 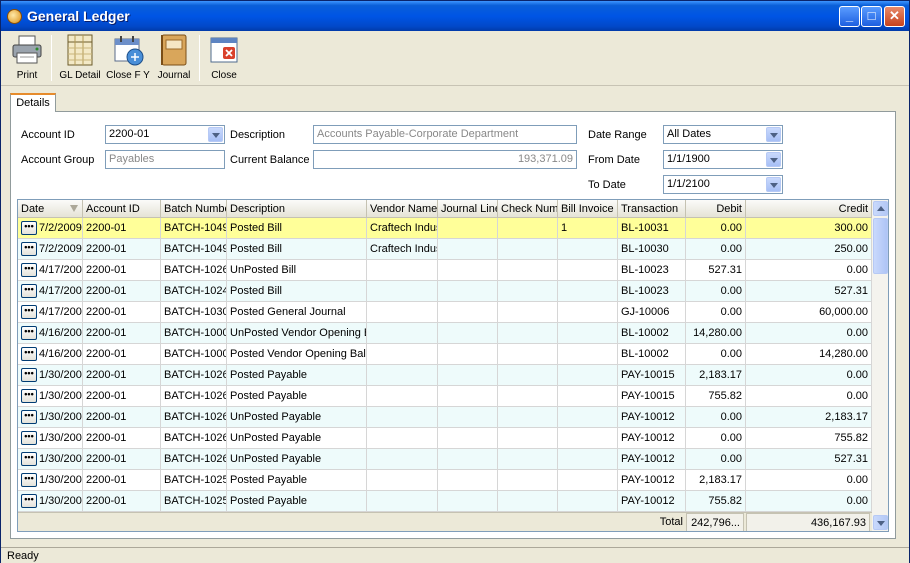 I want to click on cell-journal-line, so click(x=468, y=291).